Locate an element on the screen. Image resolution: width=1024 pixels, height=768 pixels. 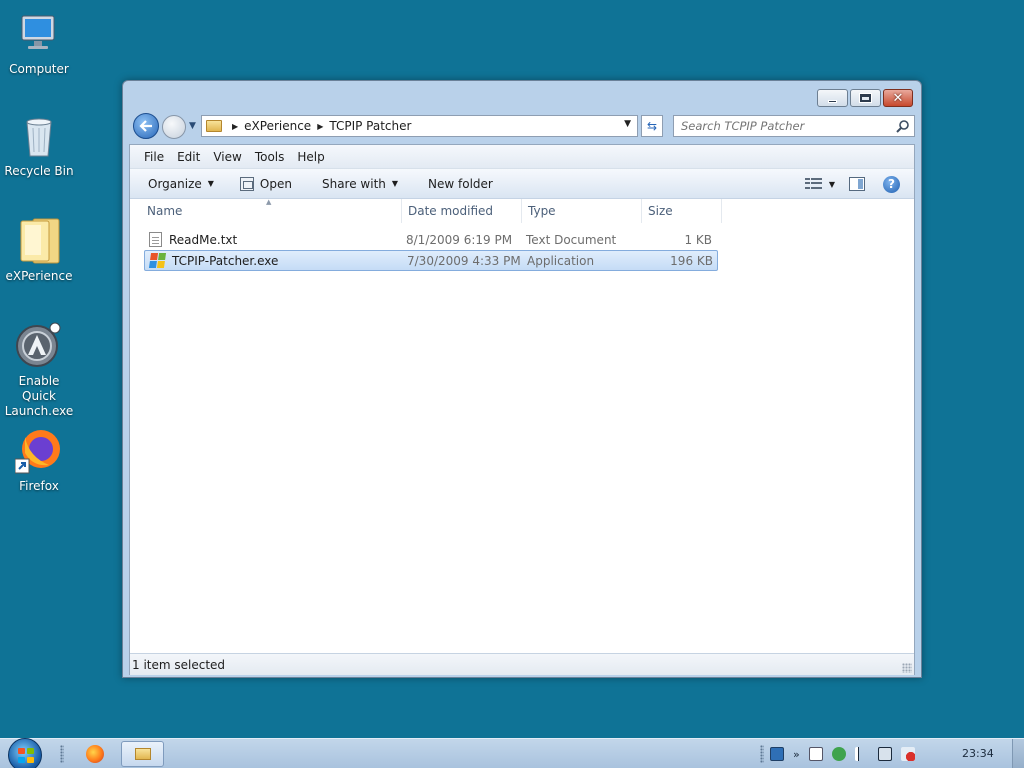
preview-pane-icon is located at coordinates (857, 184).